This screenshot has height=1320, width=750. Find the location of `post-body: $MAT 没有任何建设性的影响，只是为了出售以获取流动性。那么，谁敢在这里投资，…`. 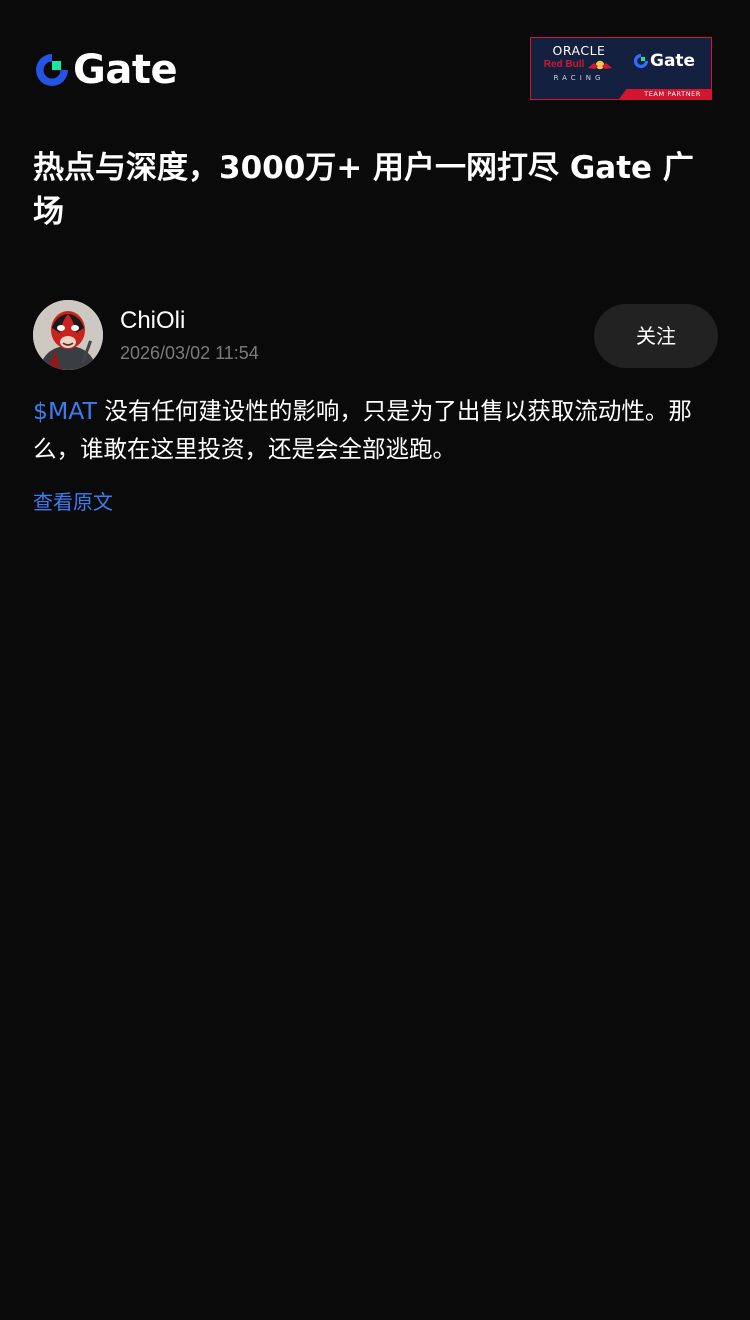

post-body: $MAT 没有任何建设性的影响，只是为了出售以获取流动性。那么，谁敢在这里投资，… is located at coordinates (378, 430).